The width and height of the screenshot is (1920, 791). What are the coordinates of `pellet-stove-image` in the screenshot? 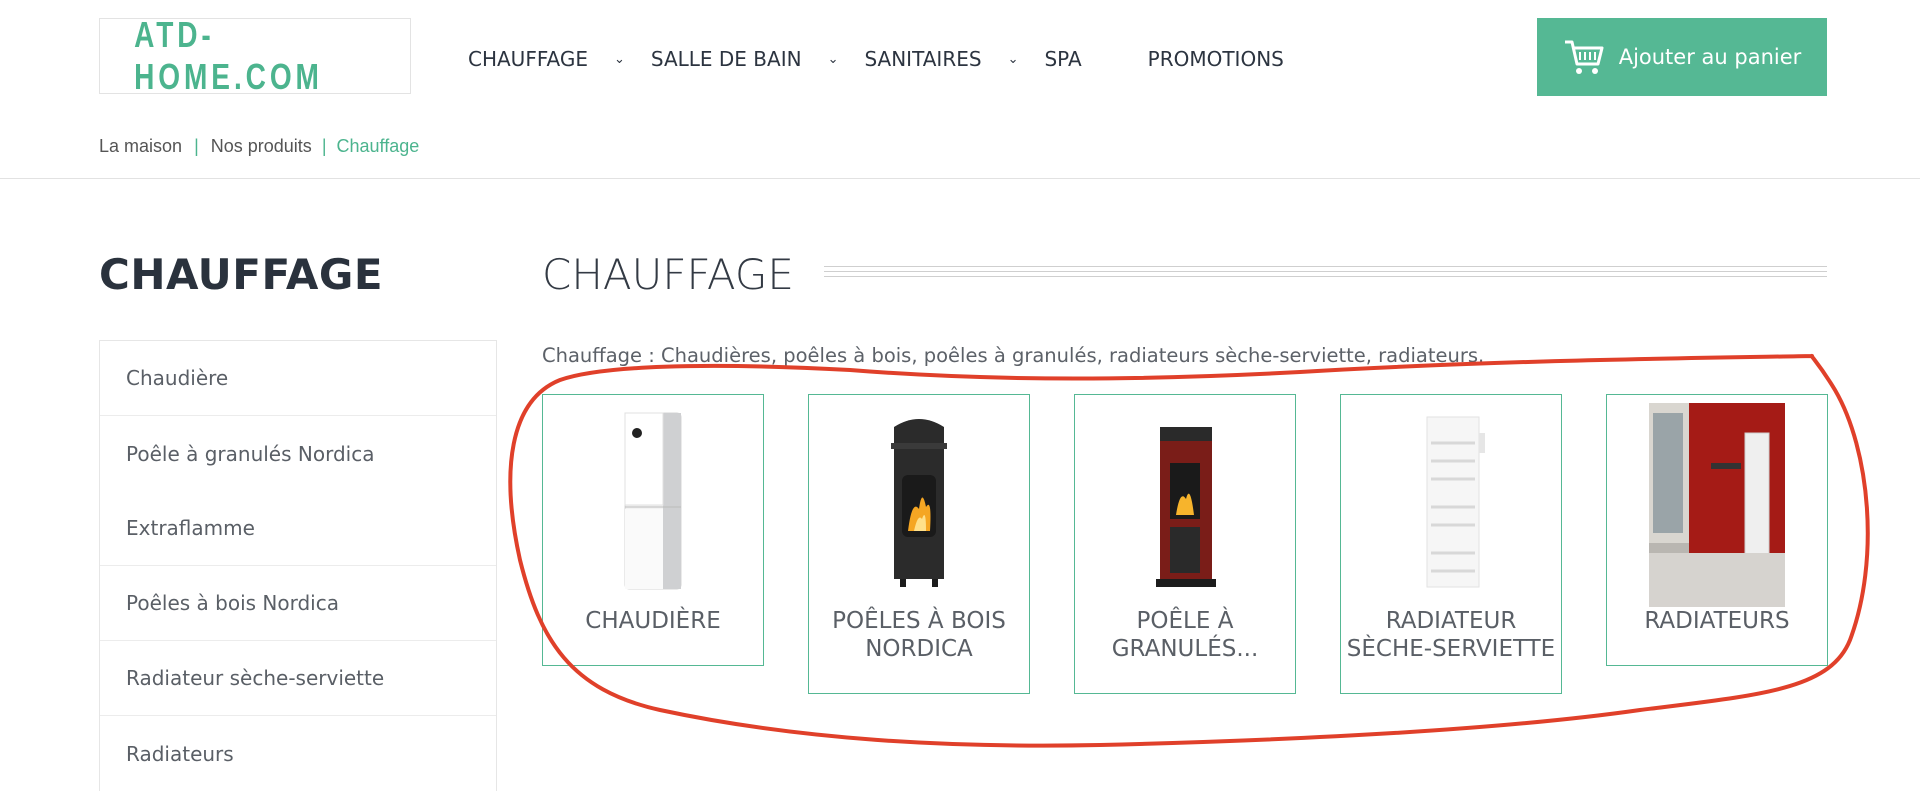 It's located at (1186, 507).